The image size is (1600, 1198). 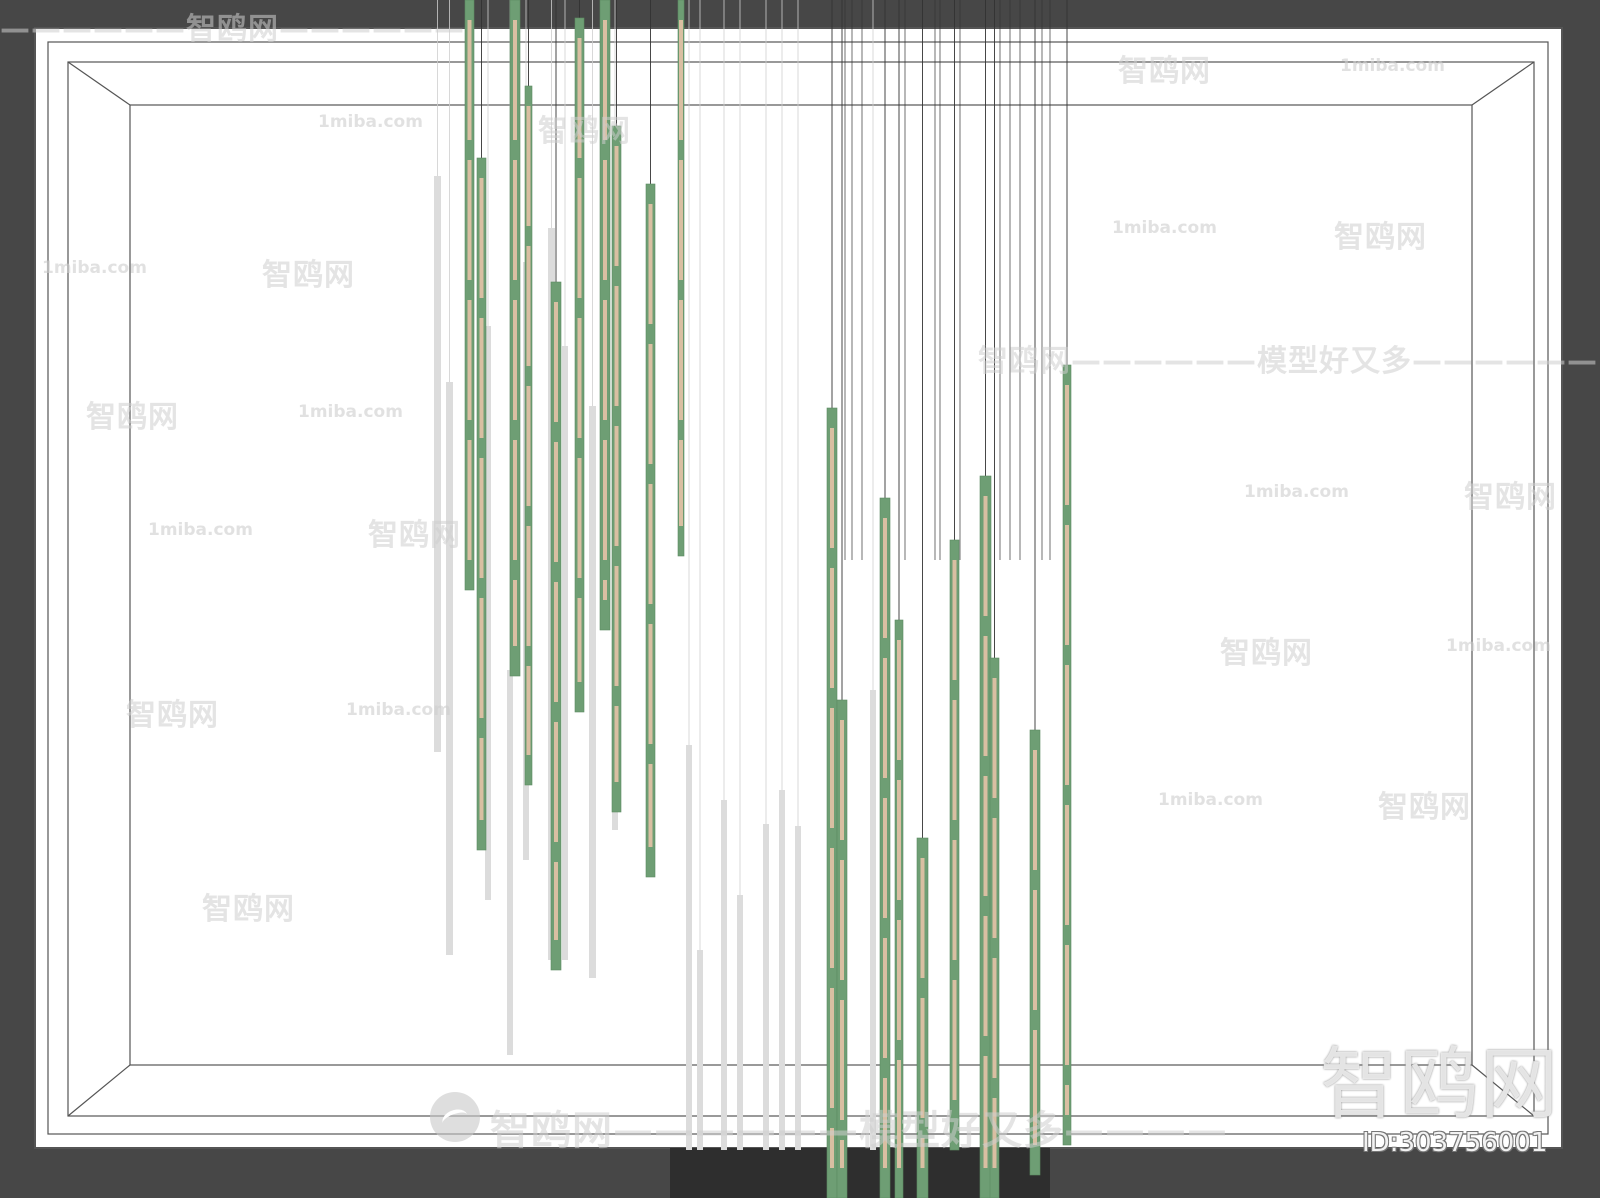 What do you see at coordinates (455, 1117) in the screenshot?
I see `brand-logo-icon` at bounding box center [455, 1117].